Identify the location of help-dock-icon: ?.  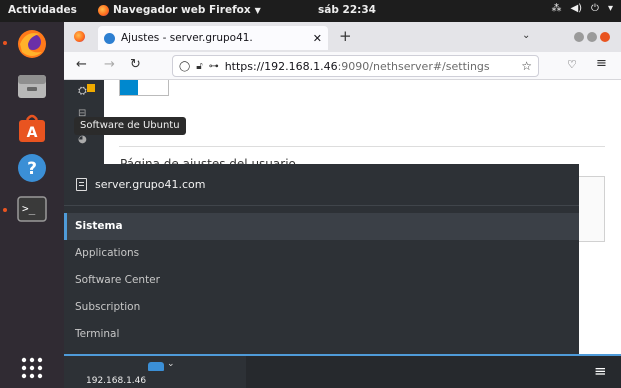
(32, 168).